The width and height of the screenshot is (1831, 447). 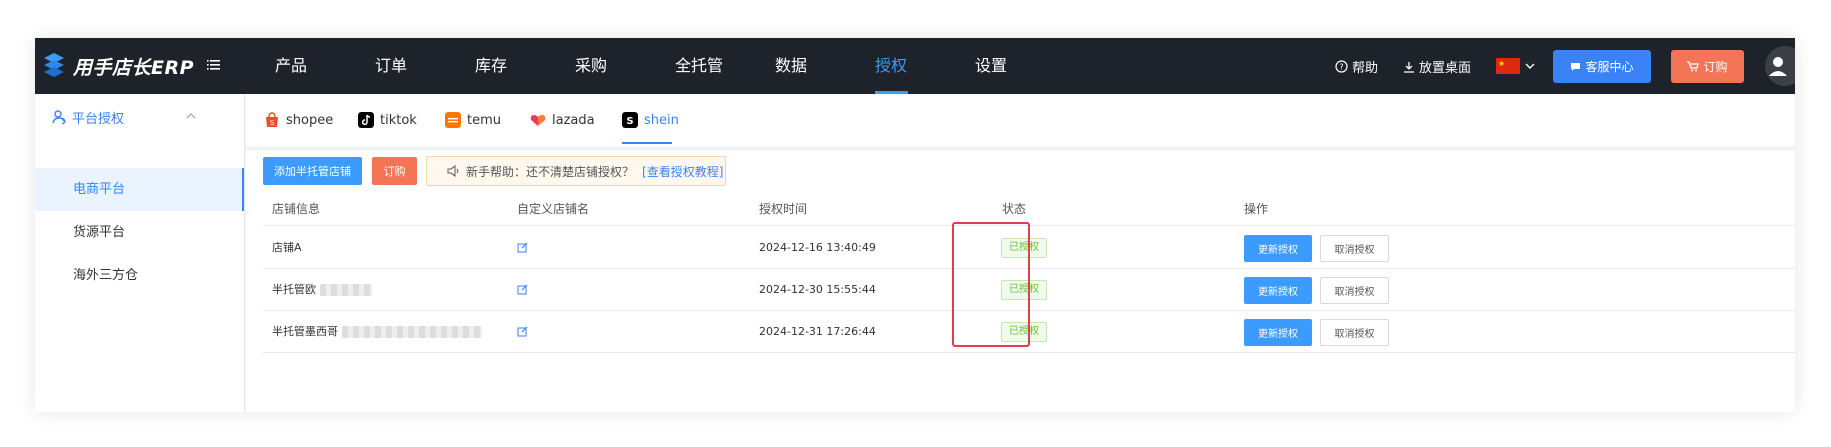 I want to click on nav-data: 数据, so click(x=825, y=66).